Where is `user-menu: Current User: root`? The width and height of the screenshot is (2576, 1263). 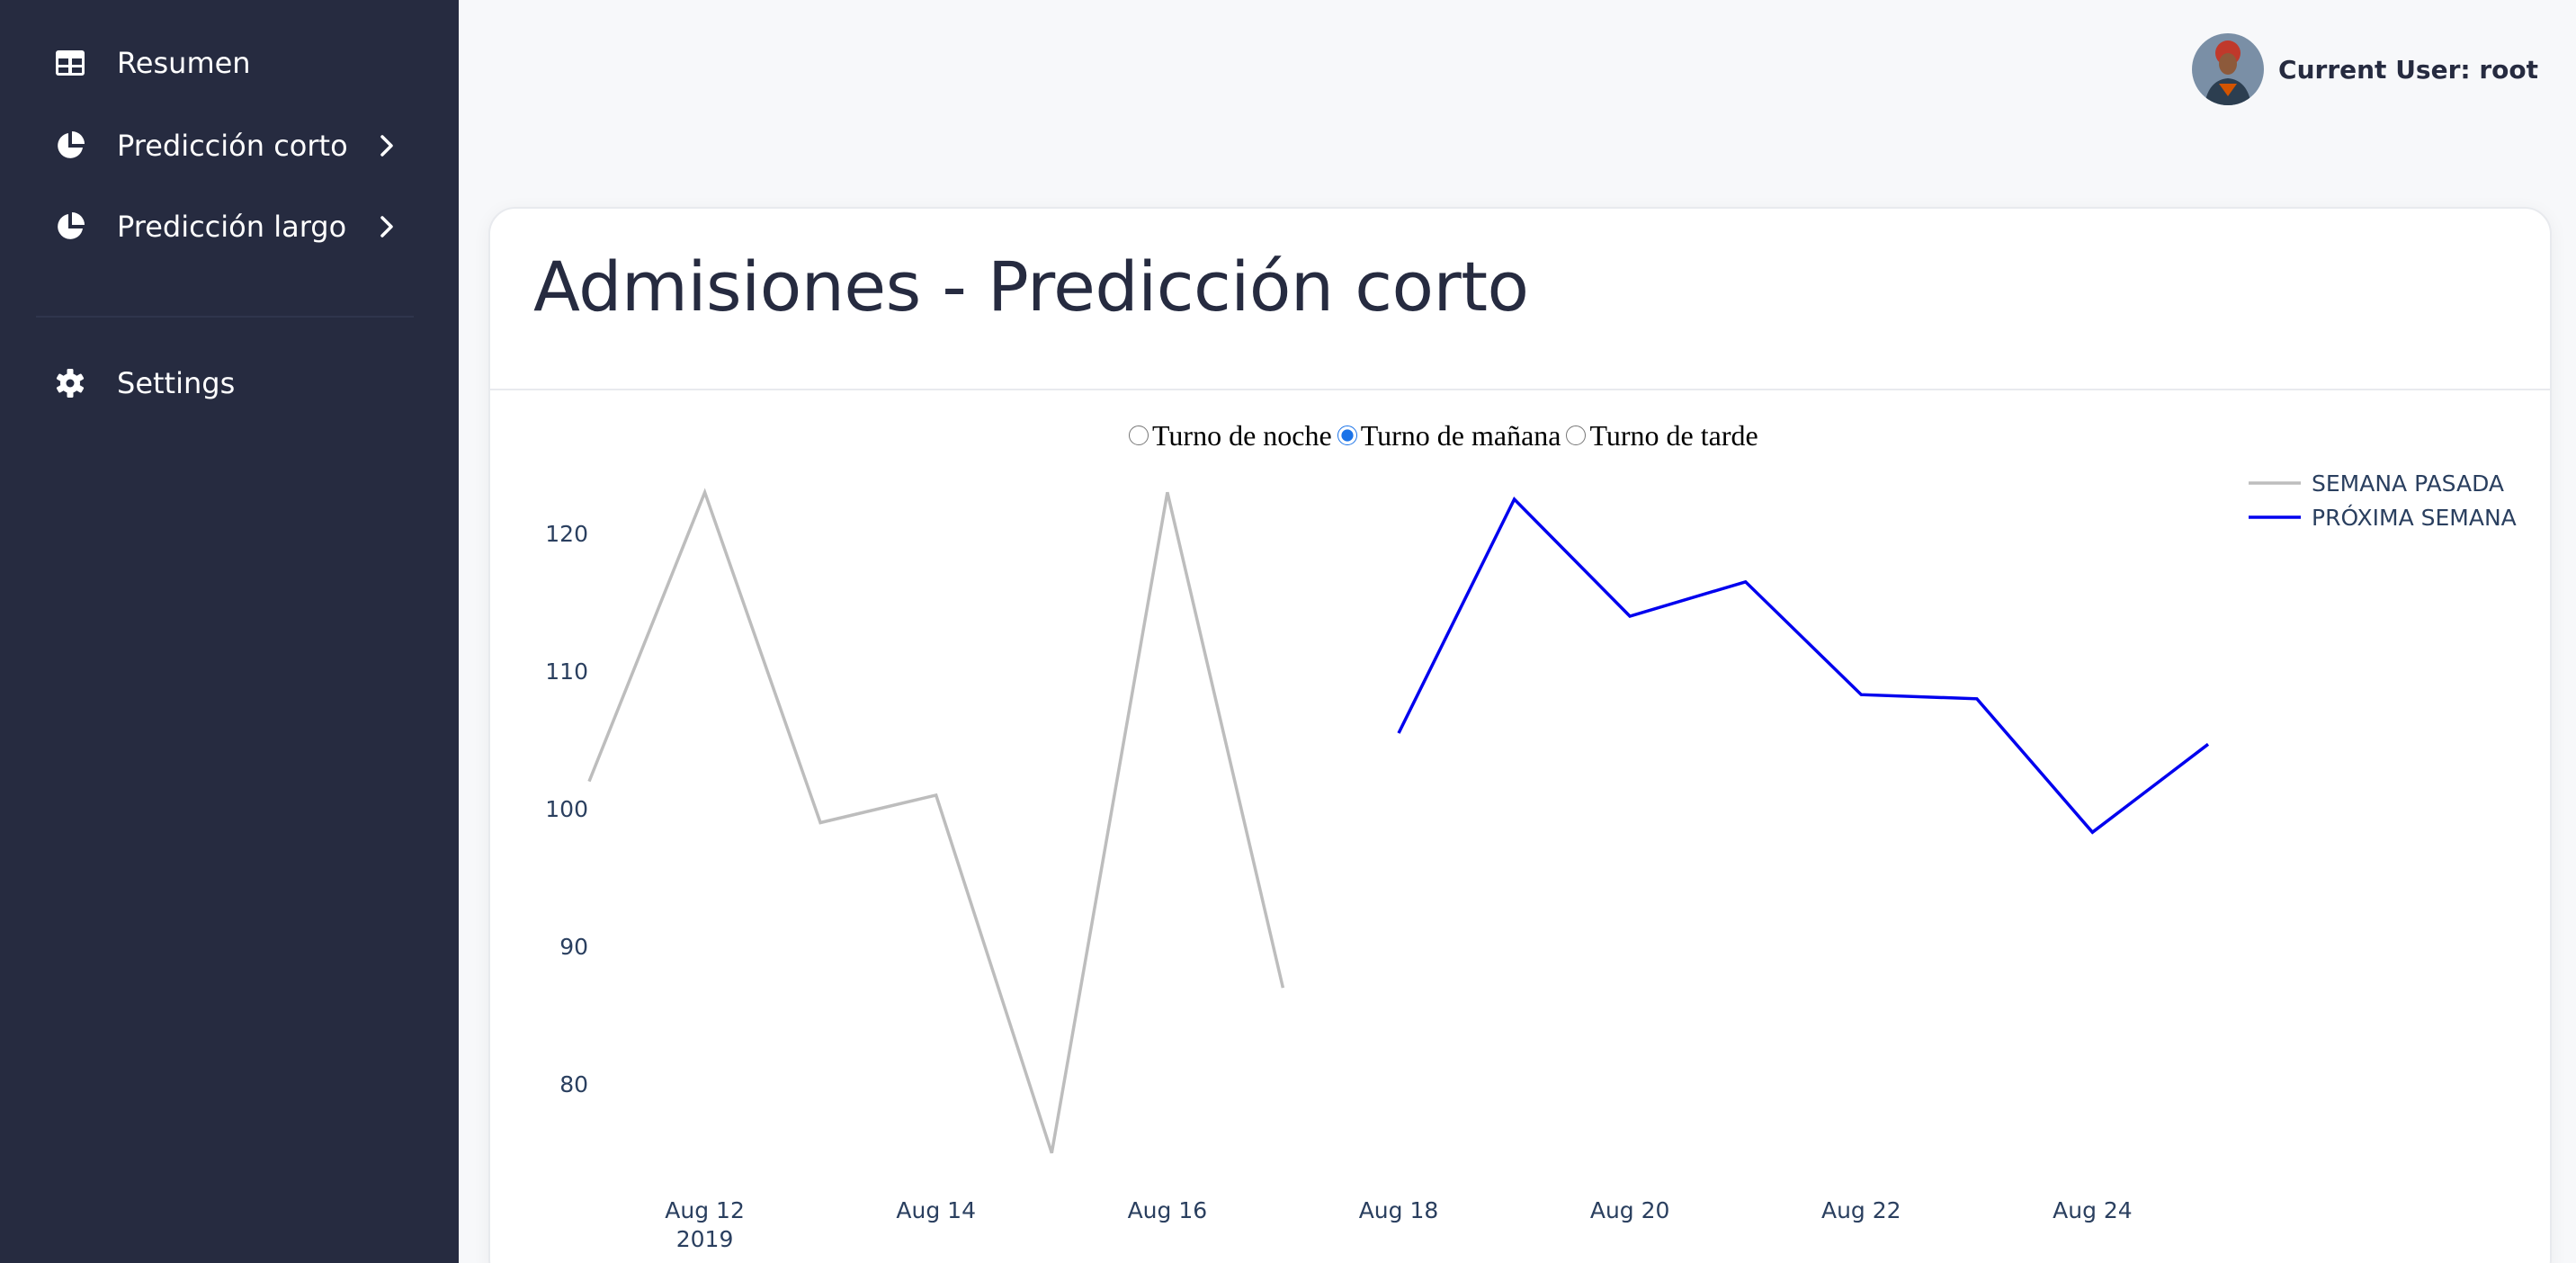 user-menu: Current User: root is located at coordinates (2365, 69).